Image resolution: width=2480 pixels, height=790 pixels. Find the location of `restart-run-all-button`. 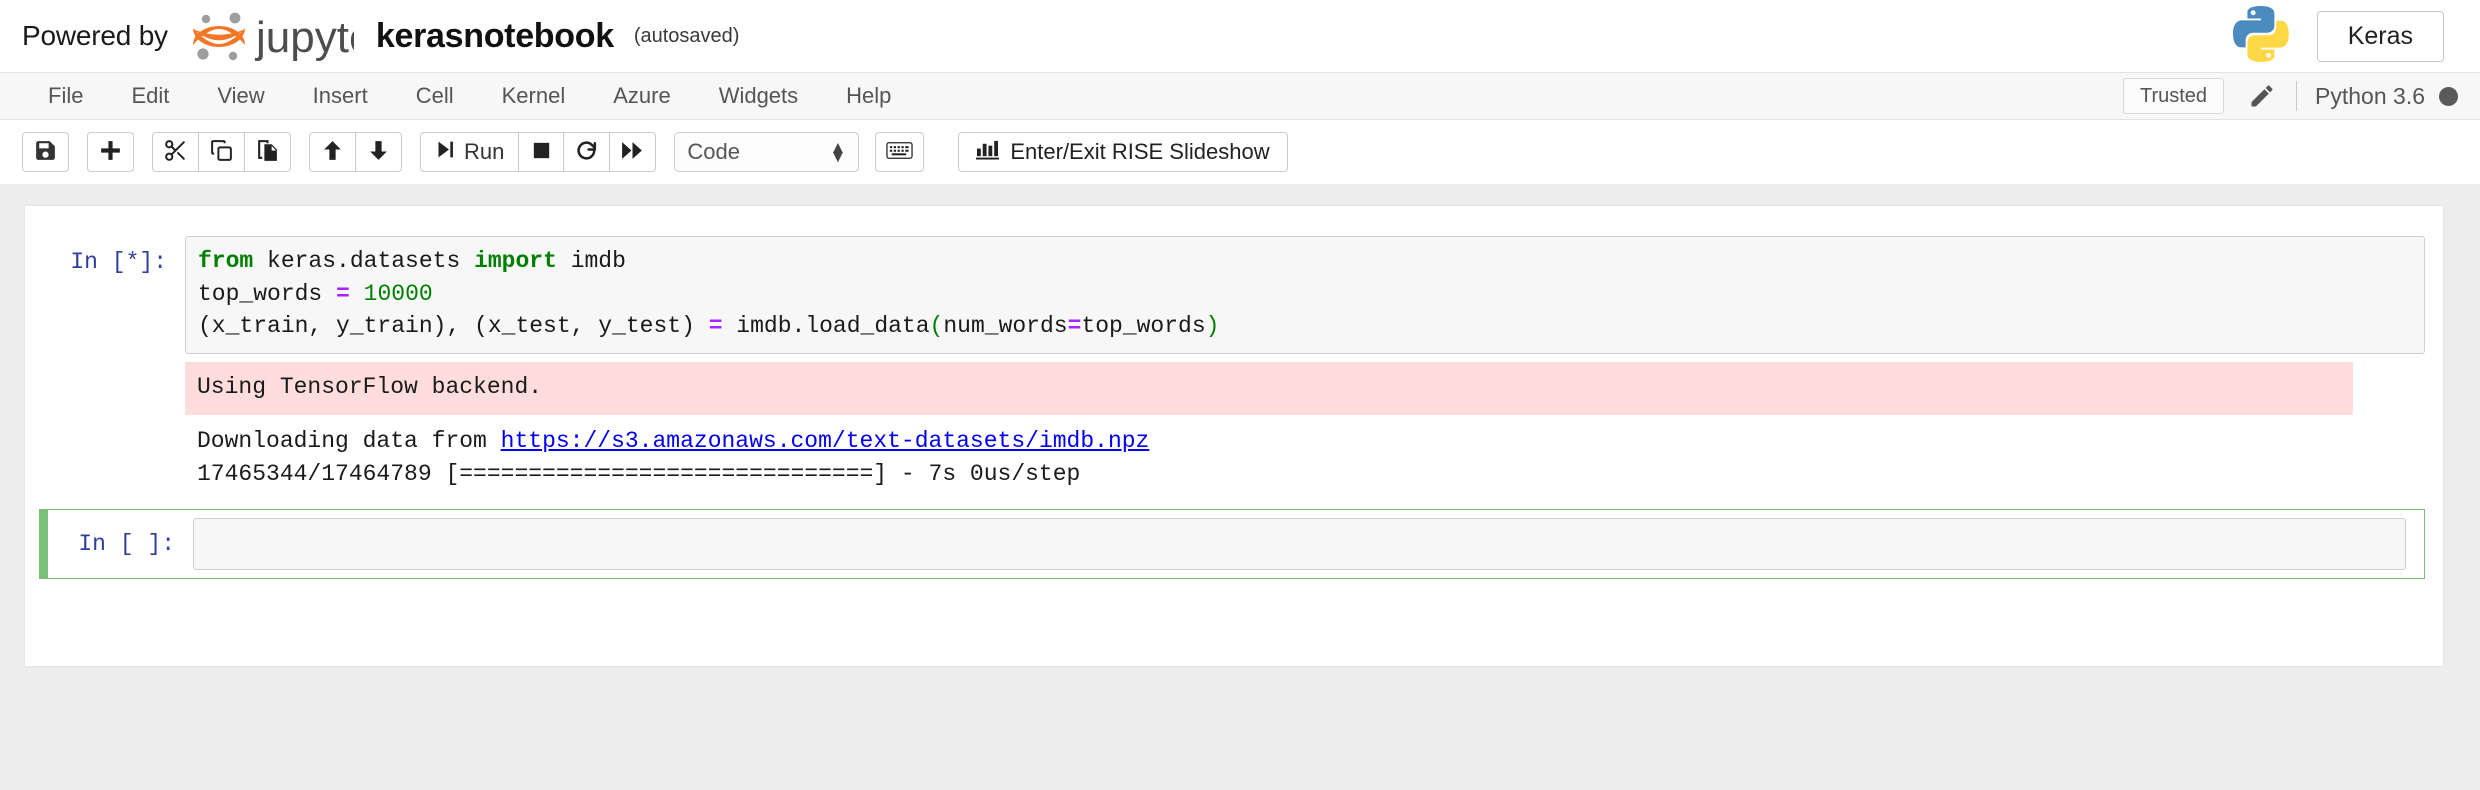

restart-run-all-button is located at coordinates (633, 152).